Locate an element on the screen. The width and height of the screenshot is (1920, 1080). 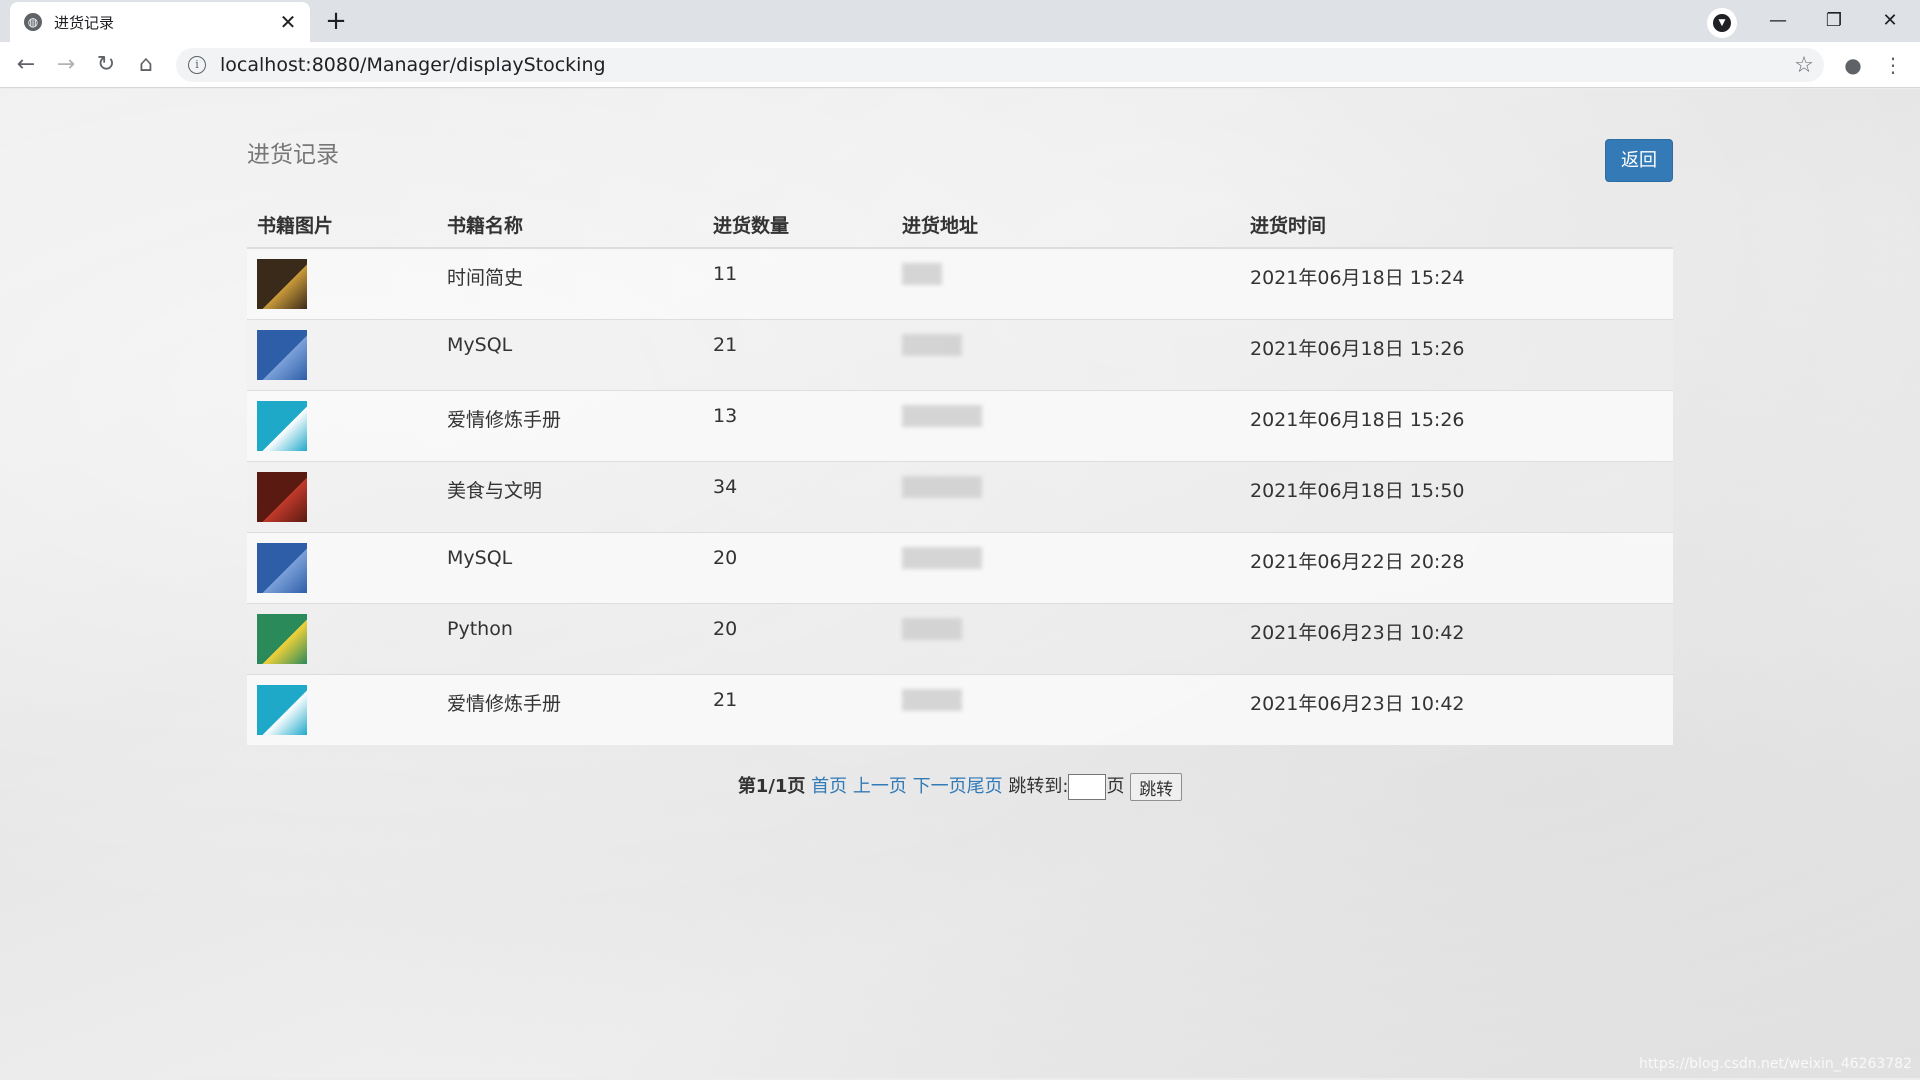
back-button: 返回 is located at coordinates (1639, 160).